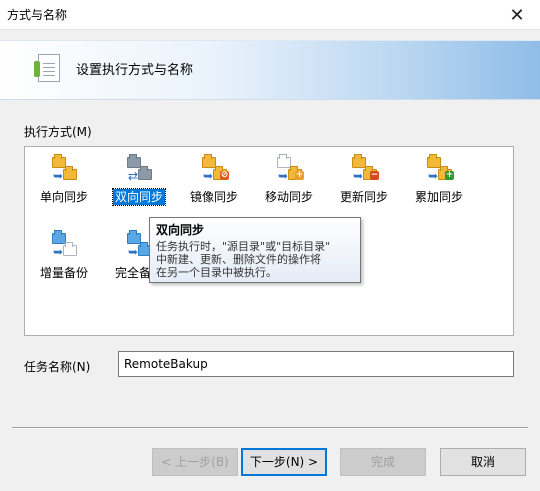  Describe the element at coordinates (270, 428) in the screenshot. I see `divider` at that location.